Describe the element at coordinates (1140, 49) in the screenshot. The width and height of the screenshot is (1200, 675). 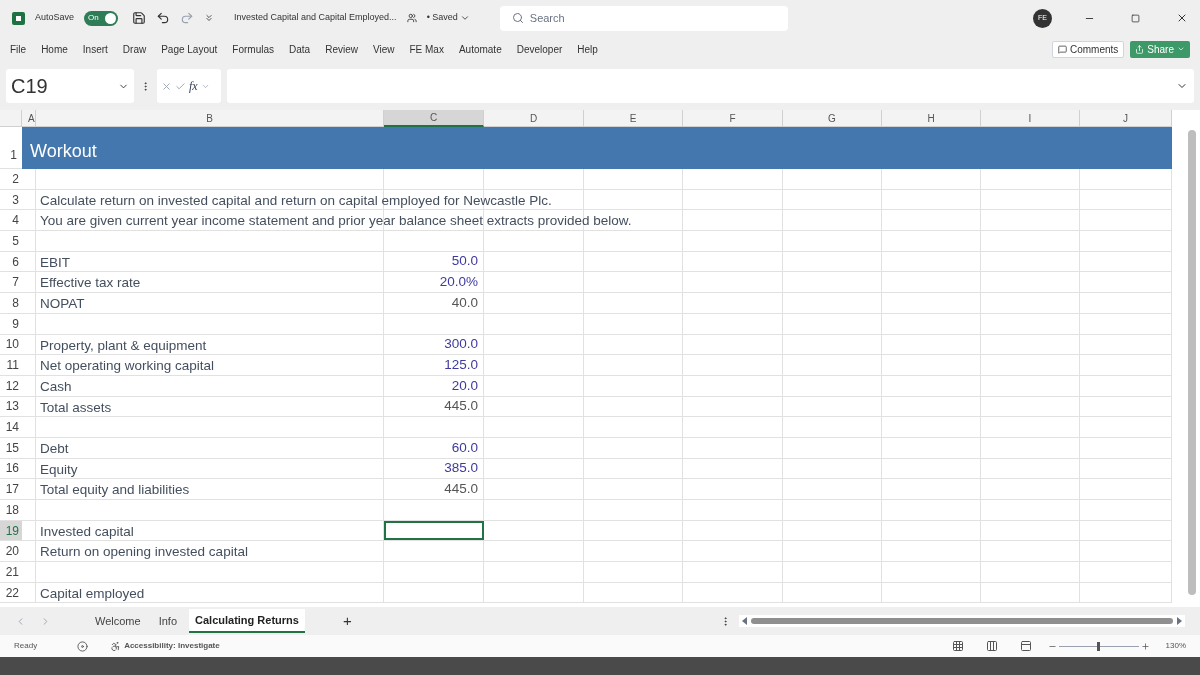
I see `share-icon` at that location.